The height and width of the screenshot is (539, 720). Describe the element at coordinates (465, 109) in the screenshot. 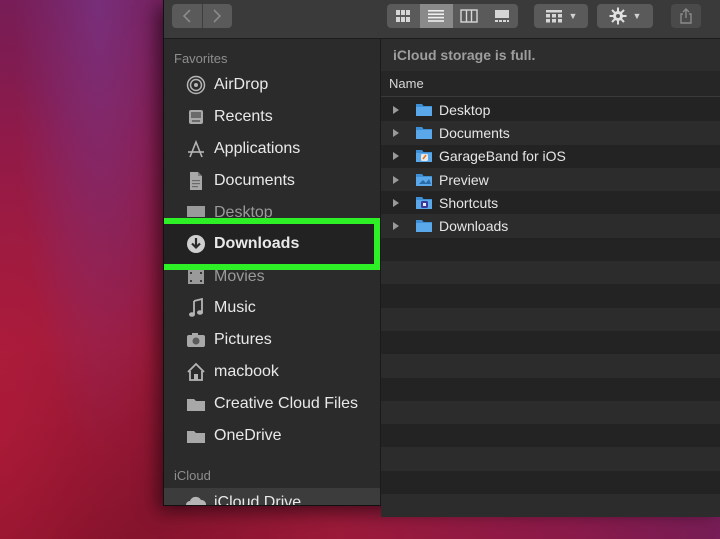

I see `file-name: Desktop` at that location.